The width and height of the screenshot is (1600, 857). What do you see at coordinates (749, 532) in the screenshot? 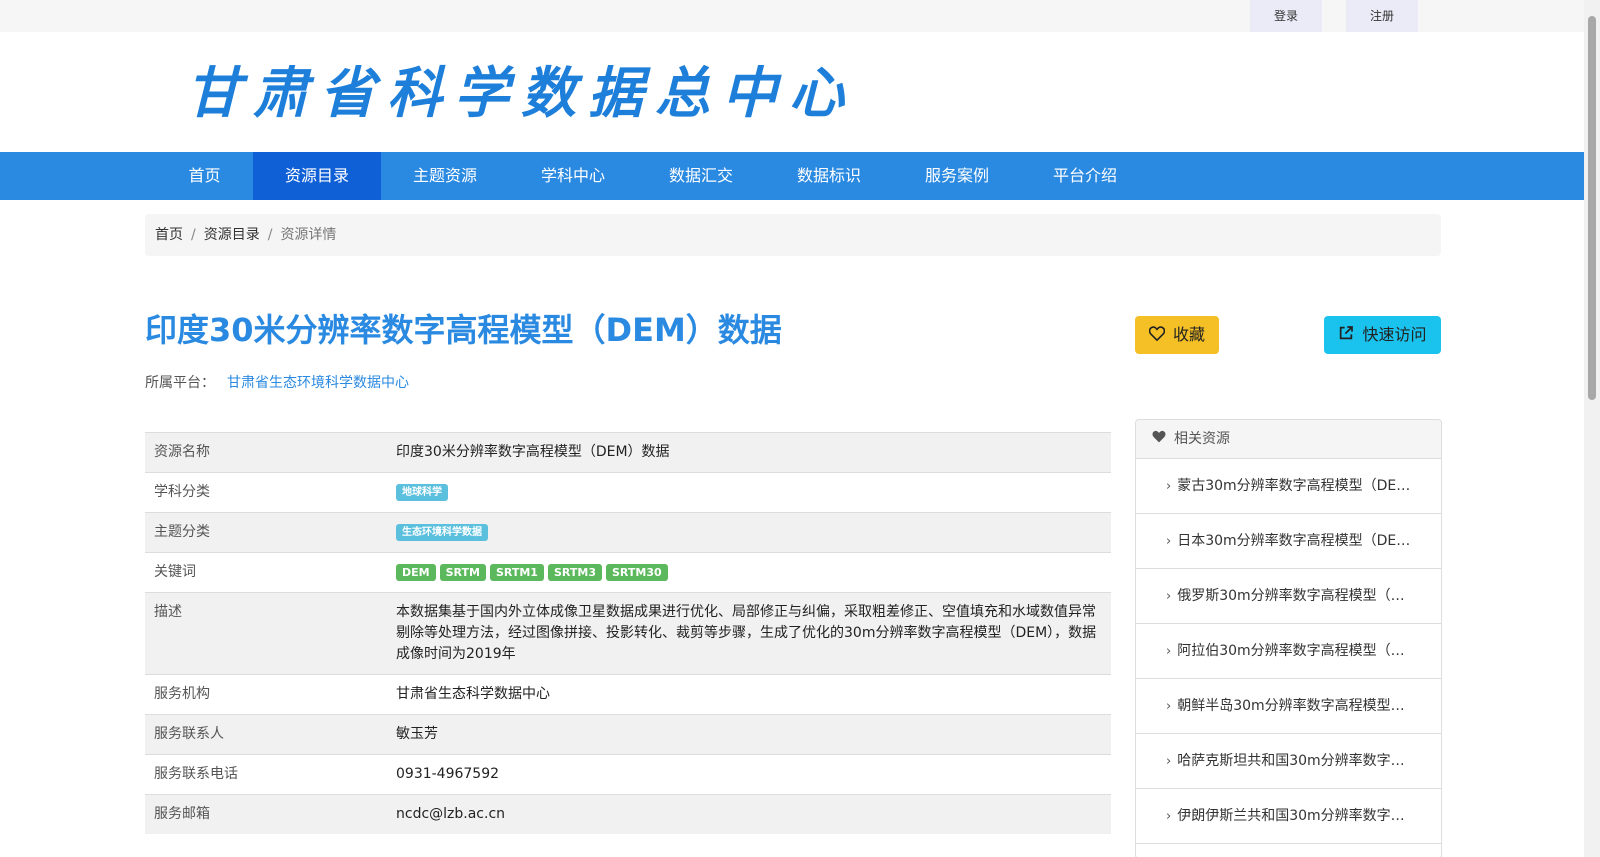
I see `detail-value: 生态环境科学数据` at bounding box center [749, 532].